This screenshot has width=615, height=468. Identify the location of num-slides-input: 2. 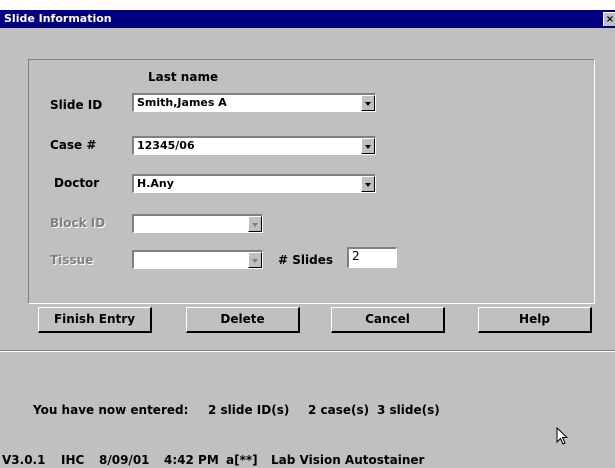
(372, 257).